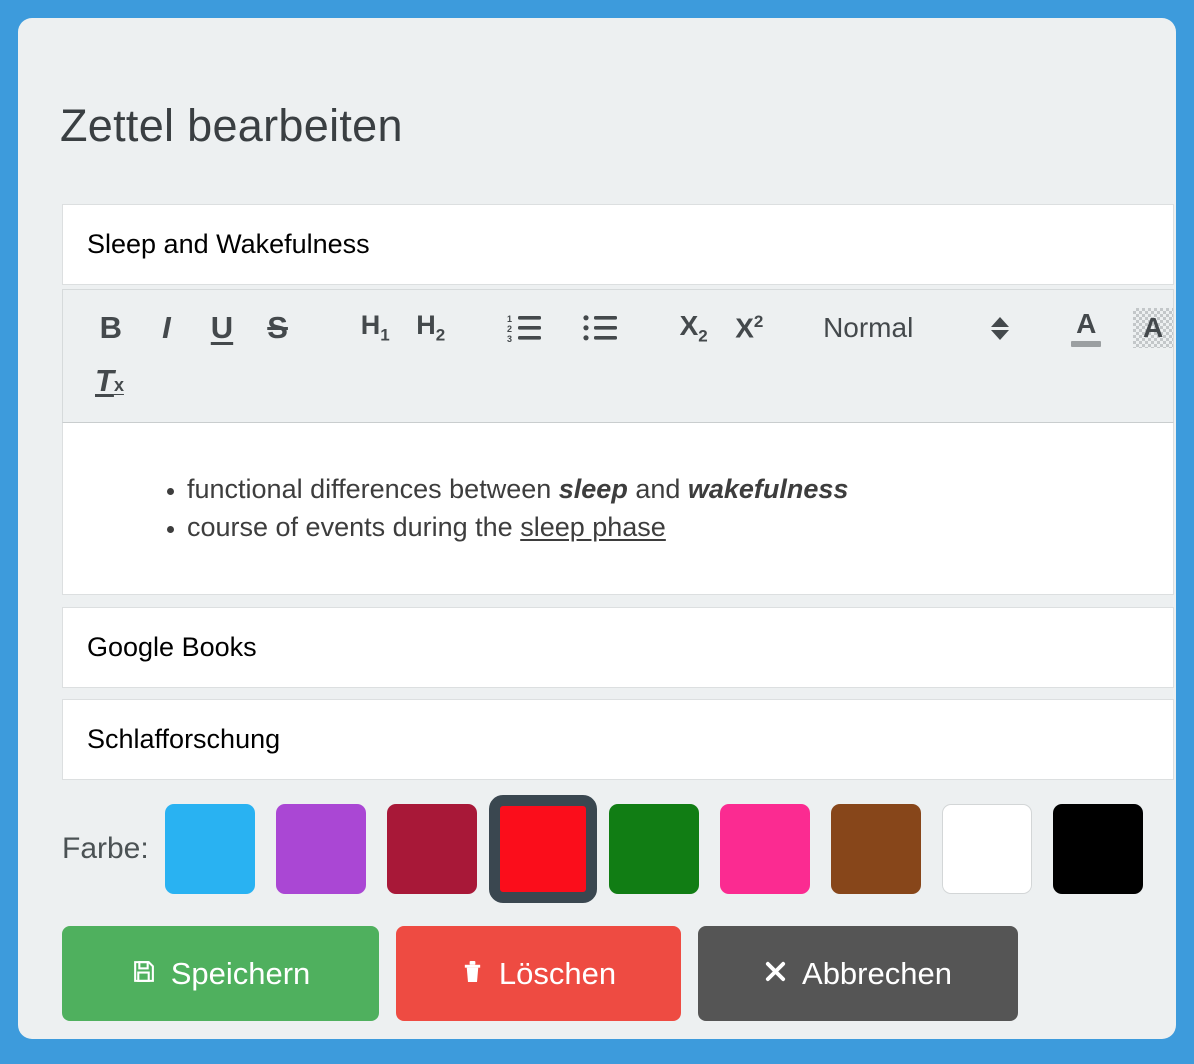  I want to click on color-swatch-green, so click(654, 849).